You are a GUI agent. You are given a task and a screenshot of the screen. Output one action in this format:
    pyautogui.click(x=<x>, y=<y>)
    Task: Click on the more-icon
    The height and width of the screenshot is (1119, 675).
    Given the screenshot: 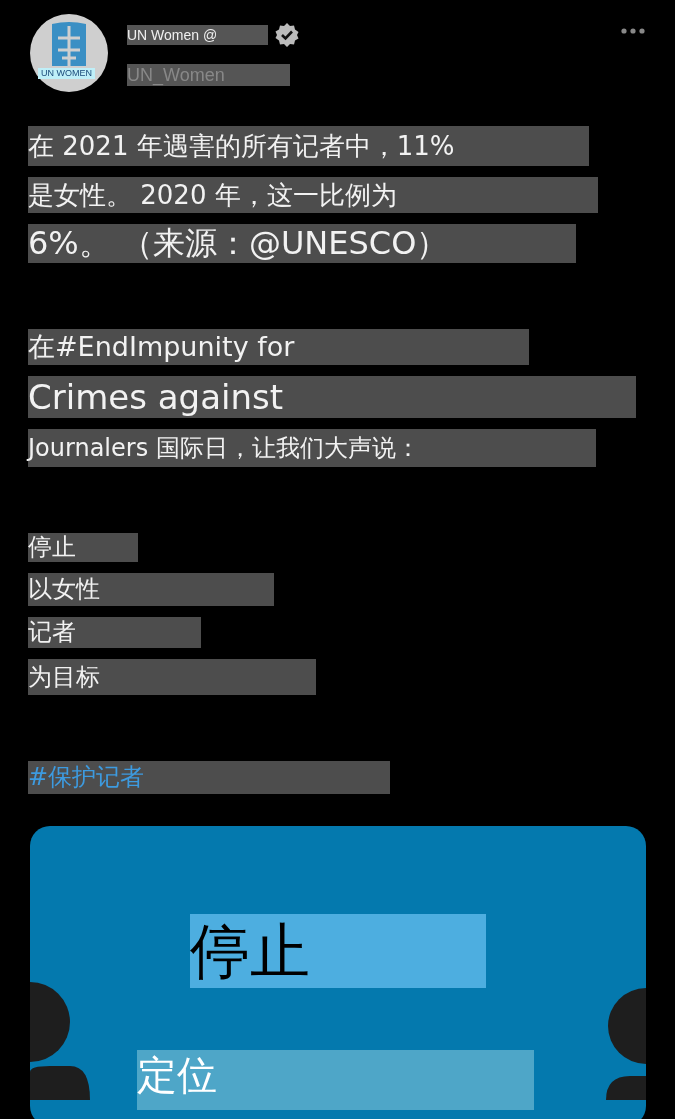 What is the action you would take?
    pyautogui.click(x=633, y=31)
    